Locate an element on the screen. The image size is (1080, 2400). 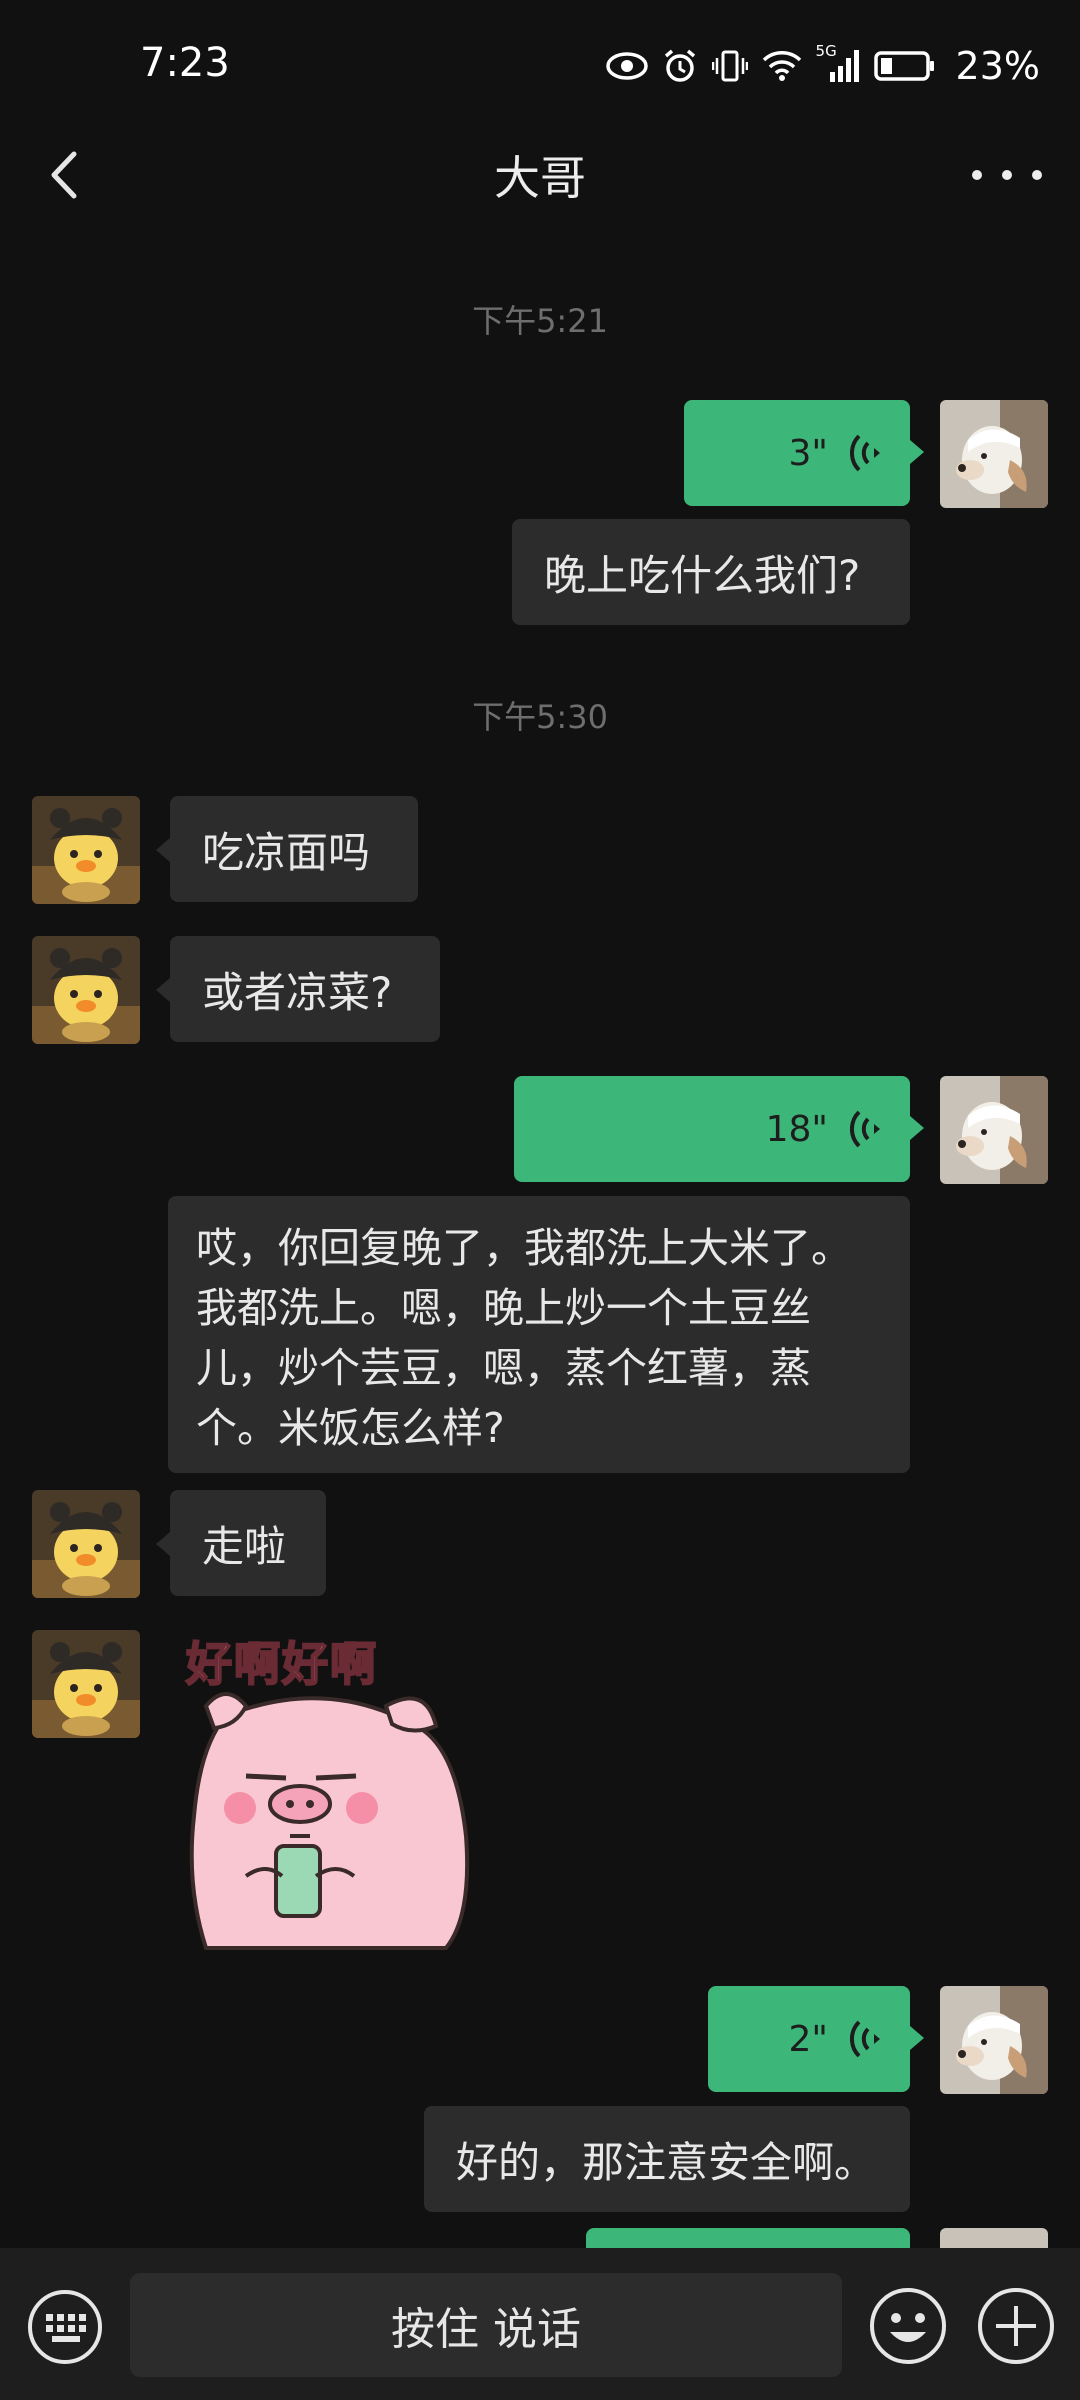
message-bubble: 或者凉菜? is located at coordinates (298, 989).